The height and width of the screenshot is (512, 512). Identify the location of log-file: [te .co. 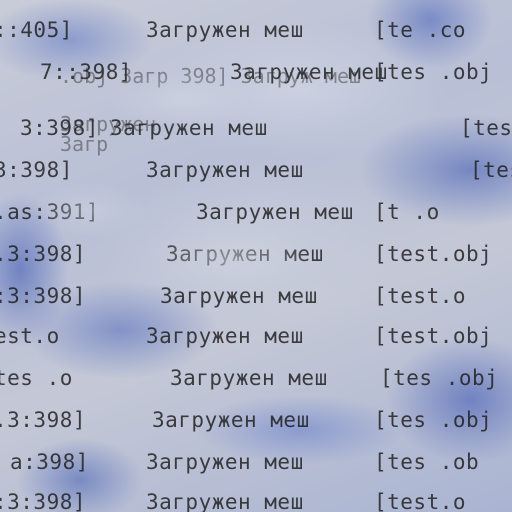
(420, 30).